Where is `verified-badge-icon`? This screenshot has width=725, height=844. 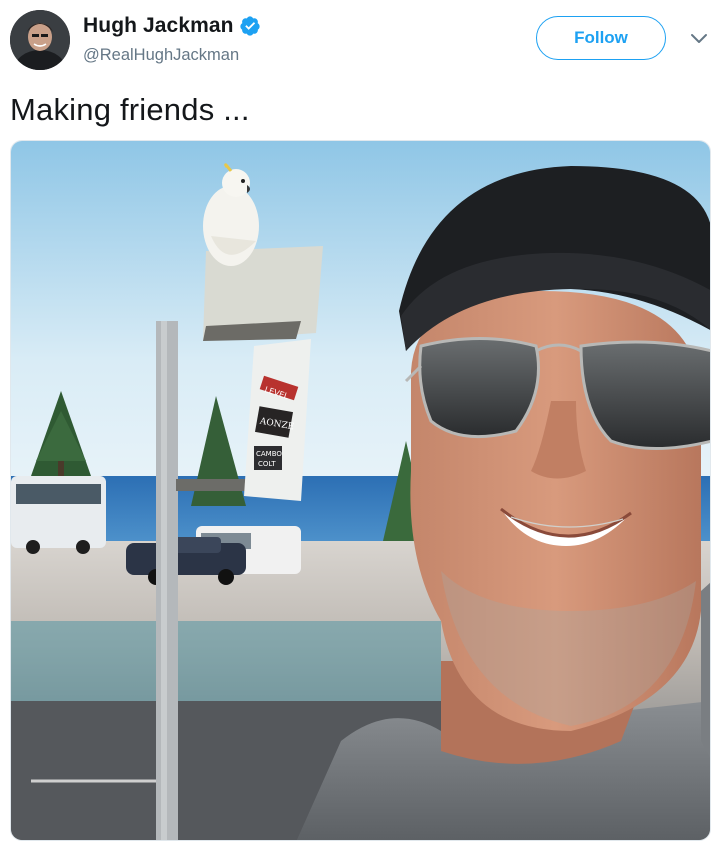
verified-badge-icon is located at coordinates (249, 26).